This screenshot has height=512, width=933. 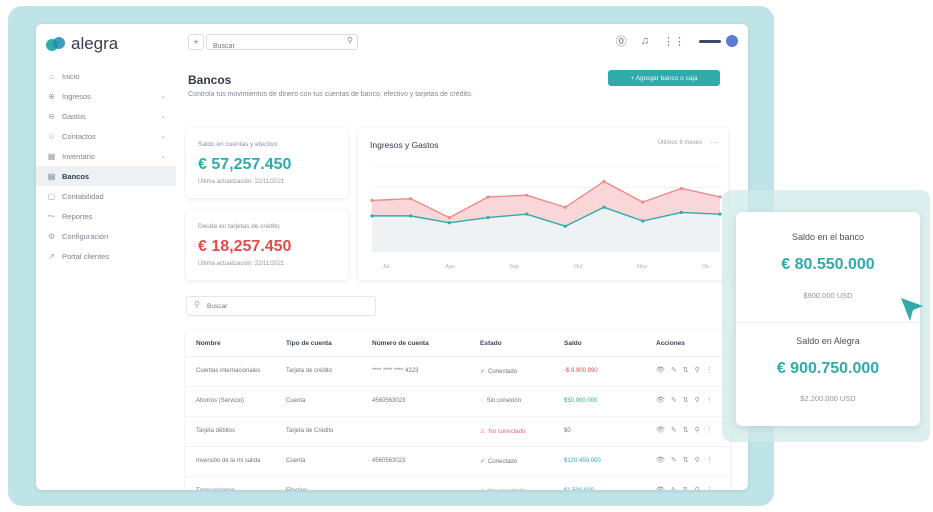 I want to click on sidebar-item-configuraci-n: ⚙ Configuración, so click(x=106, y=236).